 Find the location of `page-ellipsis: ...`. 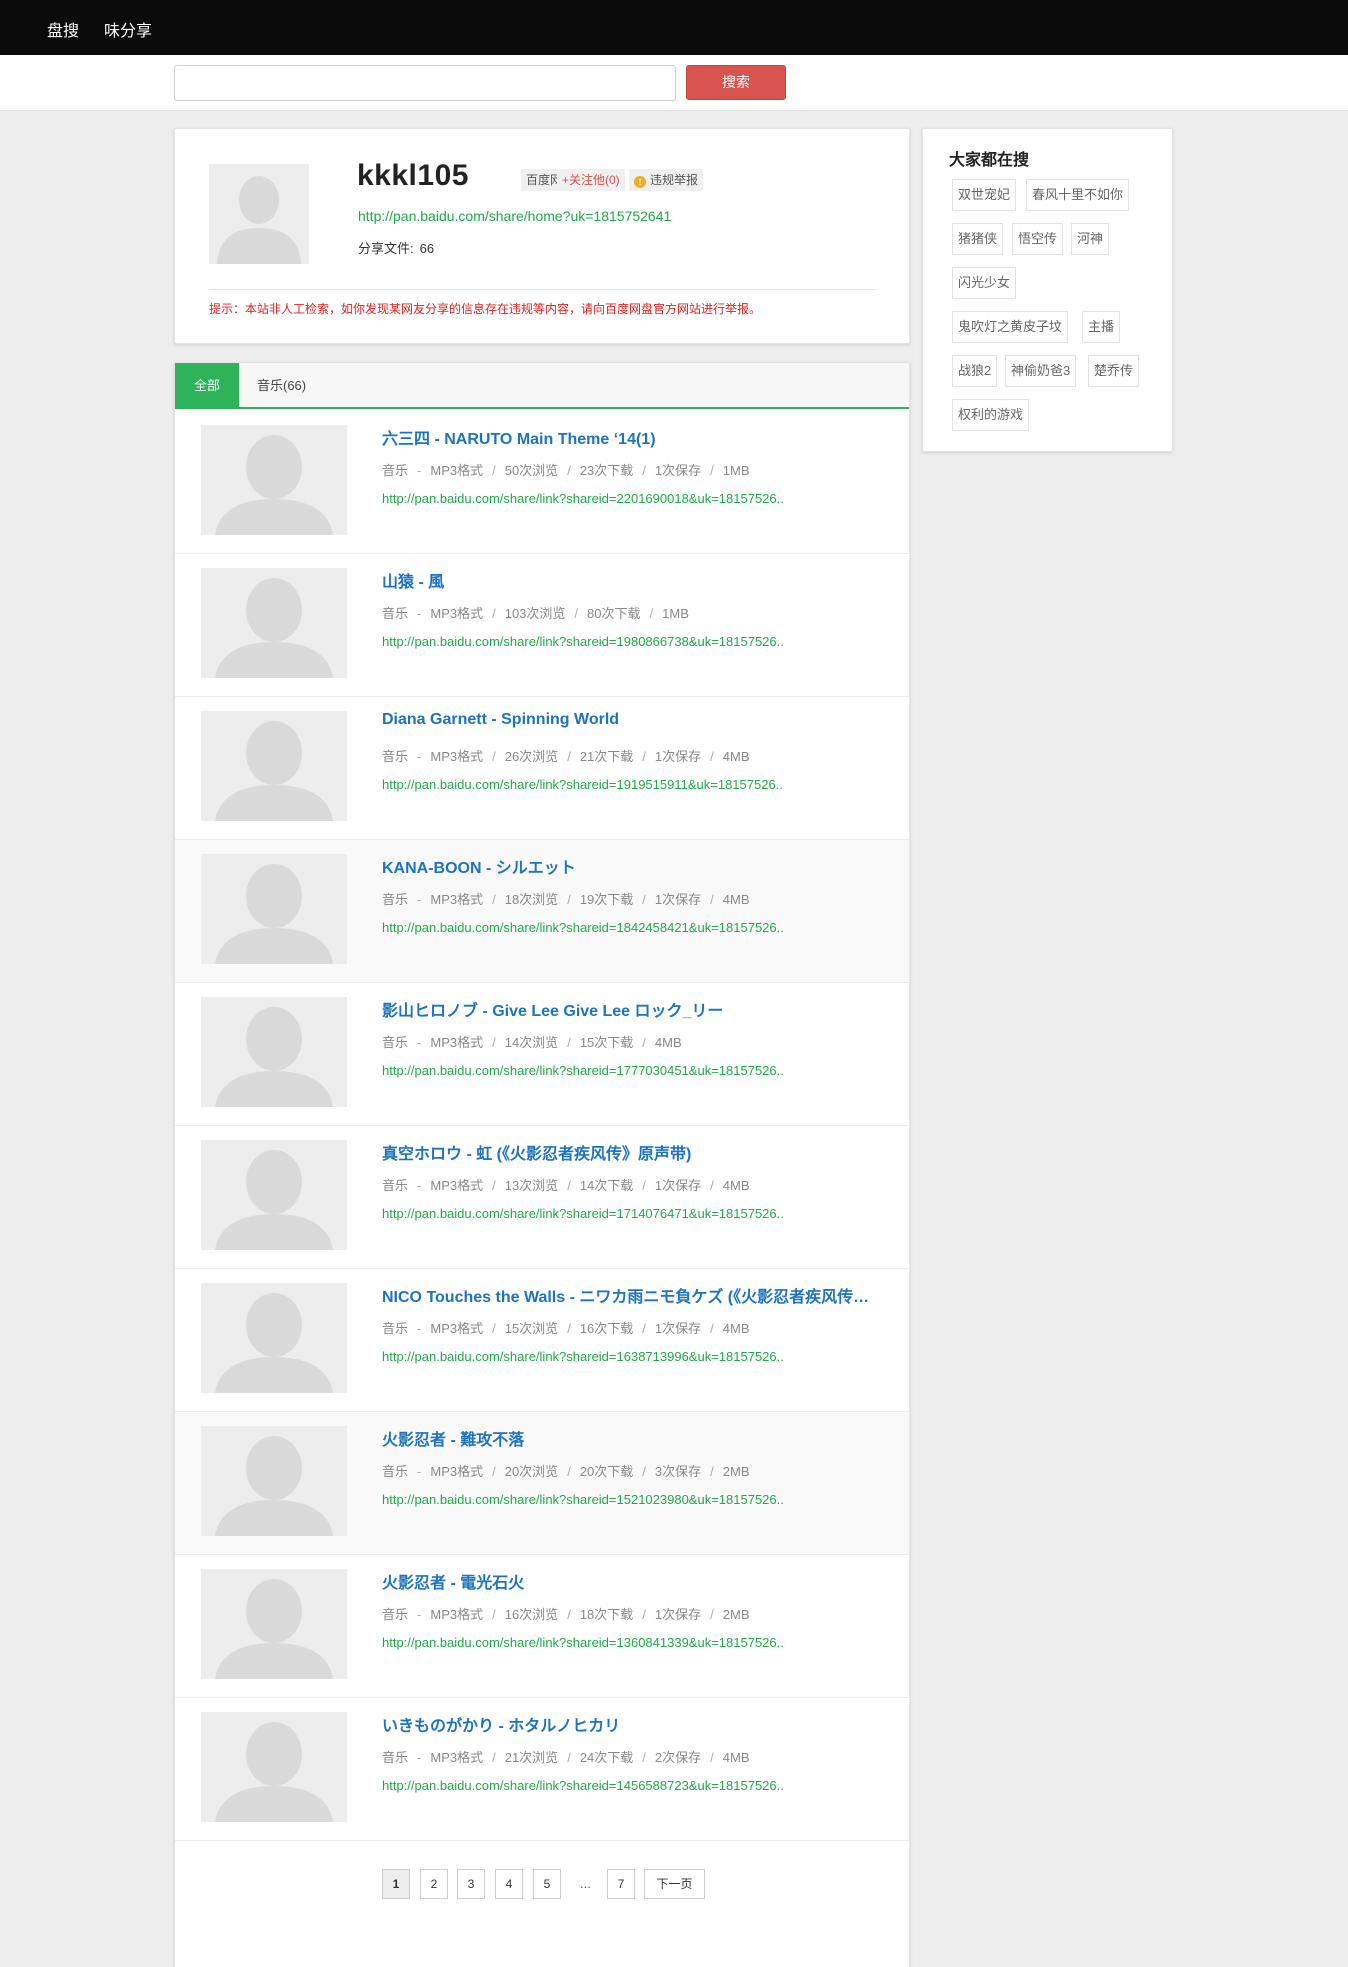

page-ellipsis: ... is located at coordinates (585, 1883).